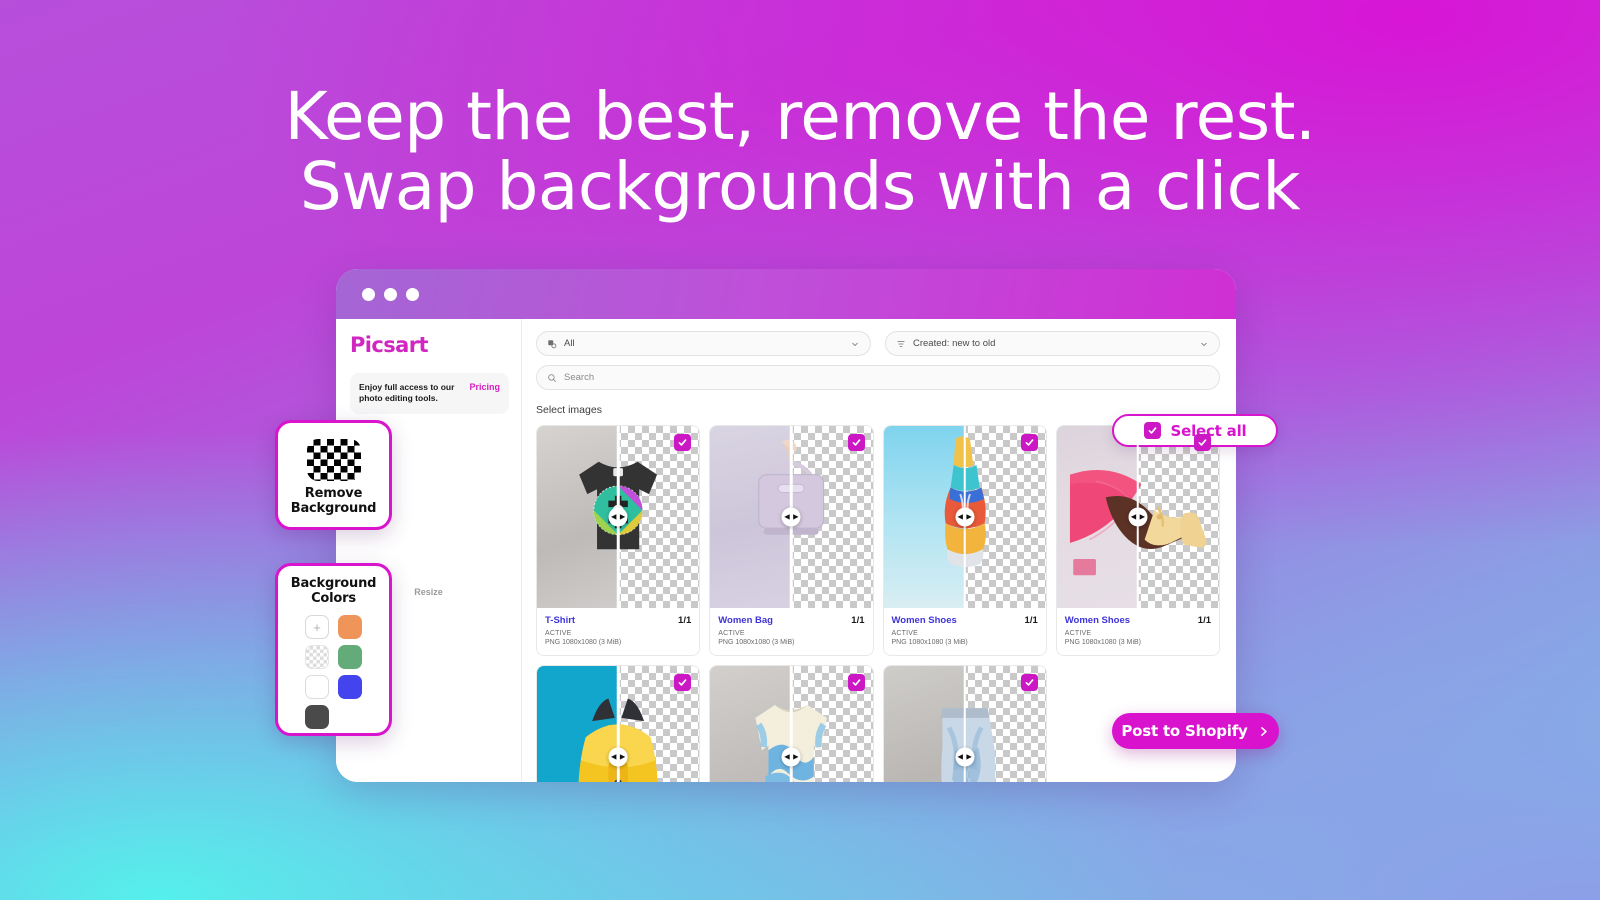 This screenshot has width=1600, height=900. Describe the element at coordinates (317, 657) in the screenshot. I see `transparent-swatch` at that location.